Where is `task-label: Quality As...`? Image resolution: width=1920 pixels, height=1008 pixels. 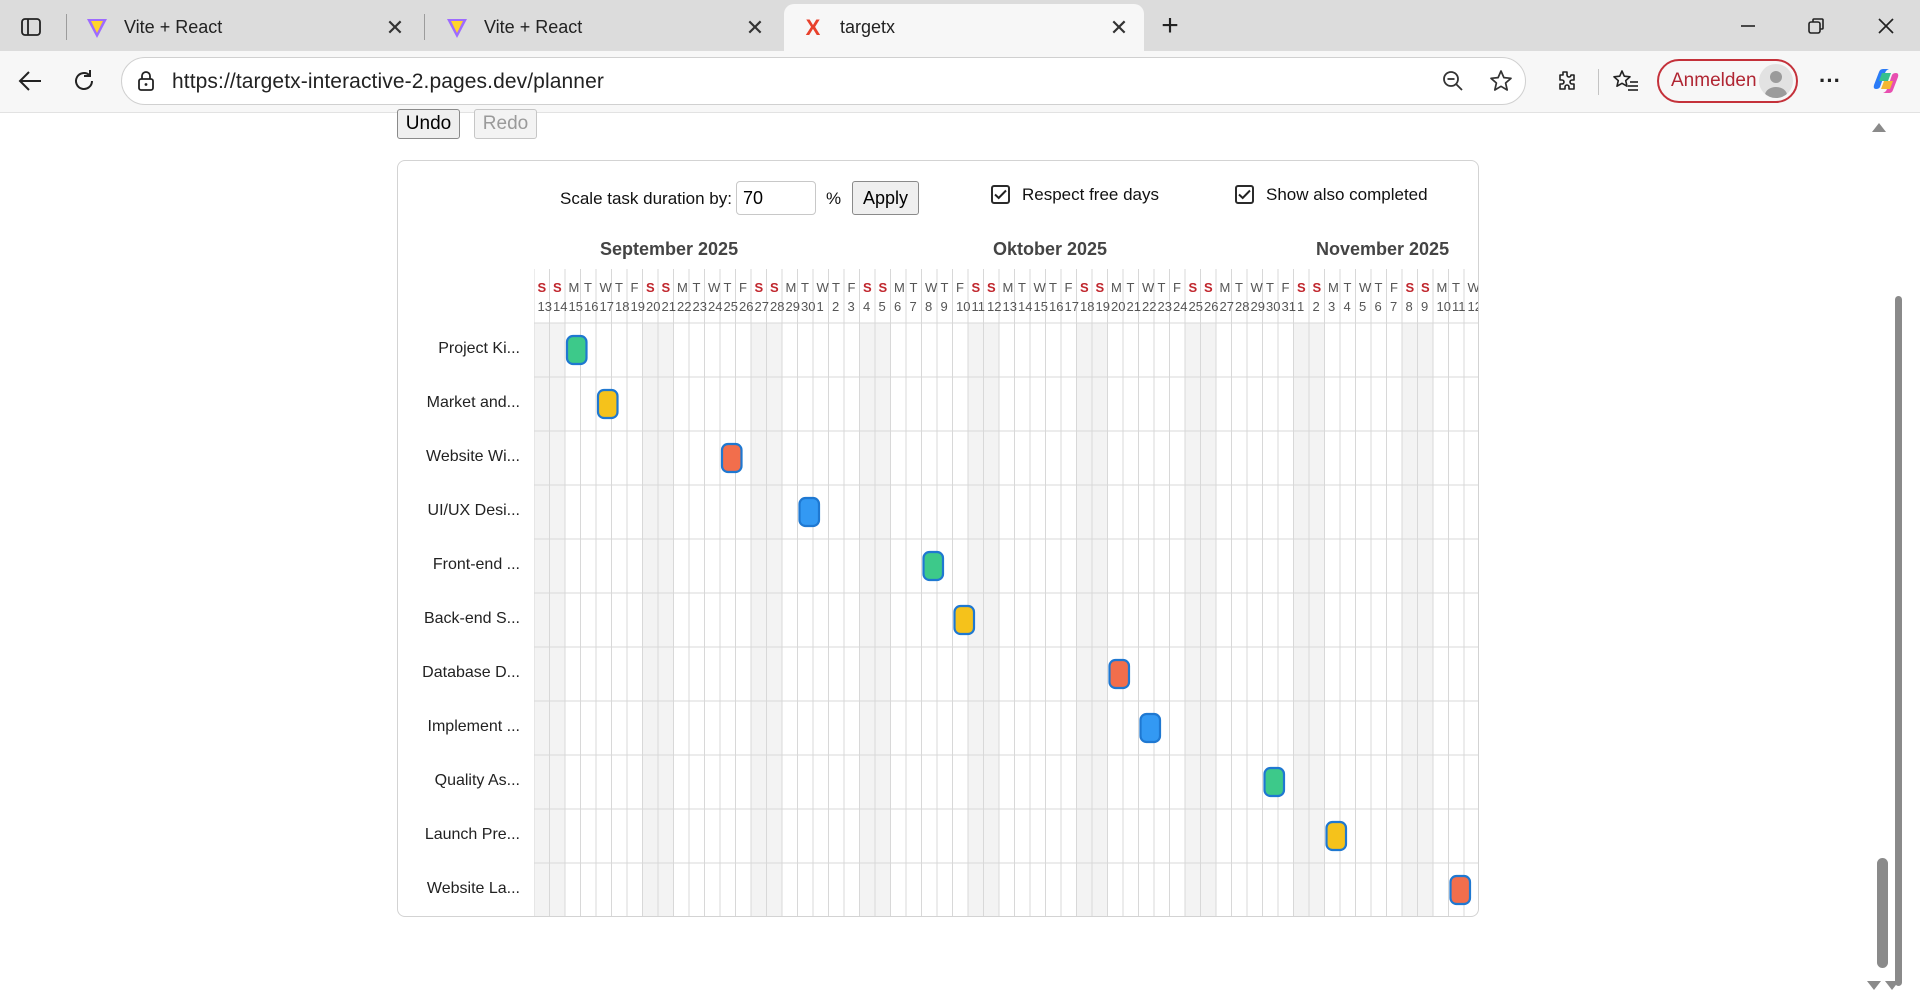
task-label: Quality As... is located at coordinates (477, 780).